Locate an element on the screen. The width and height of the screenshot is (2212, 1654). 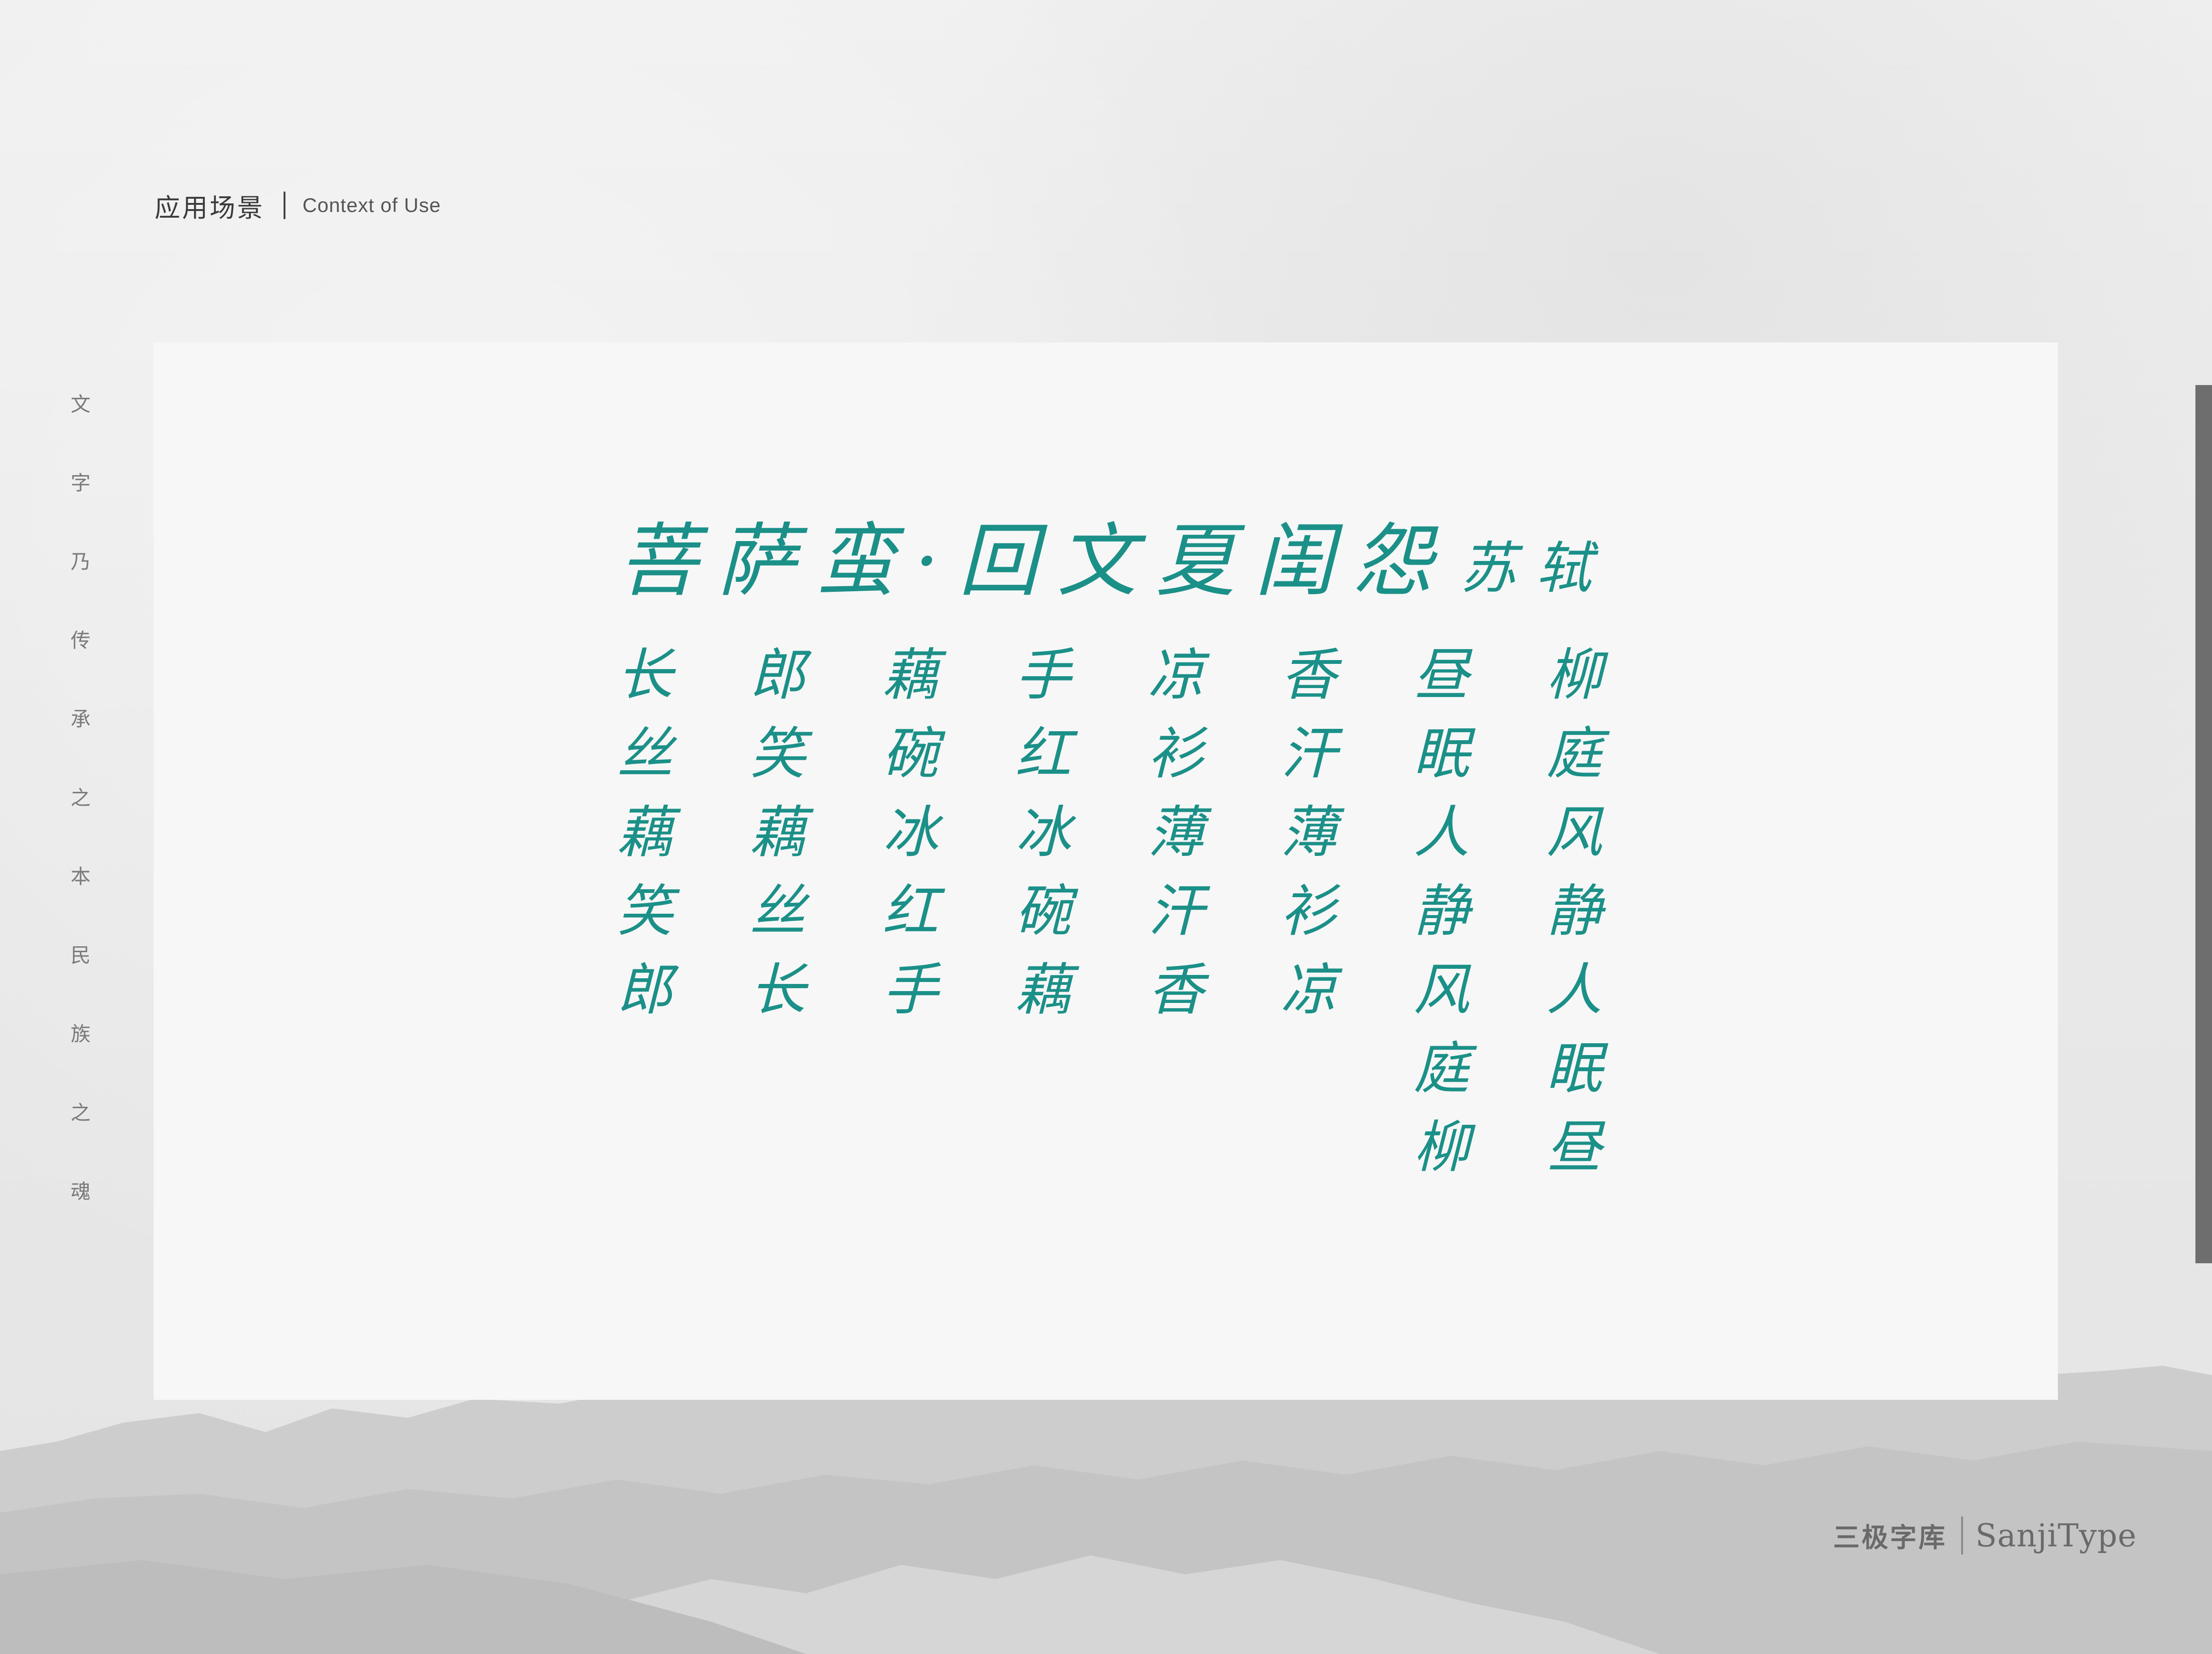
section-header: 应用场景 Context of Use is located at coordinates (298, 205).